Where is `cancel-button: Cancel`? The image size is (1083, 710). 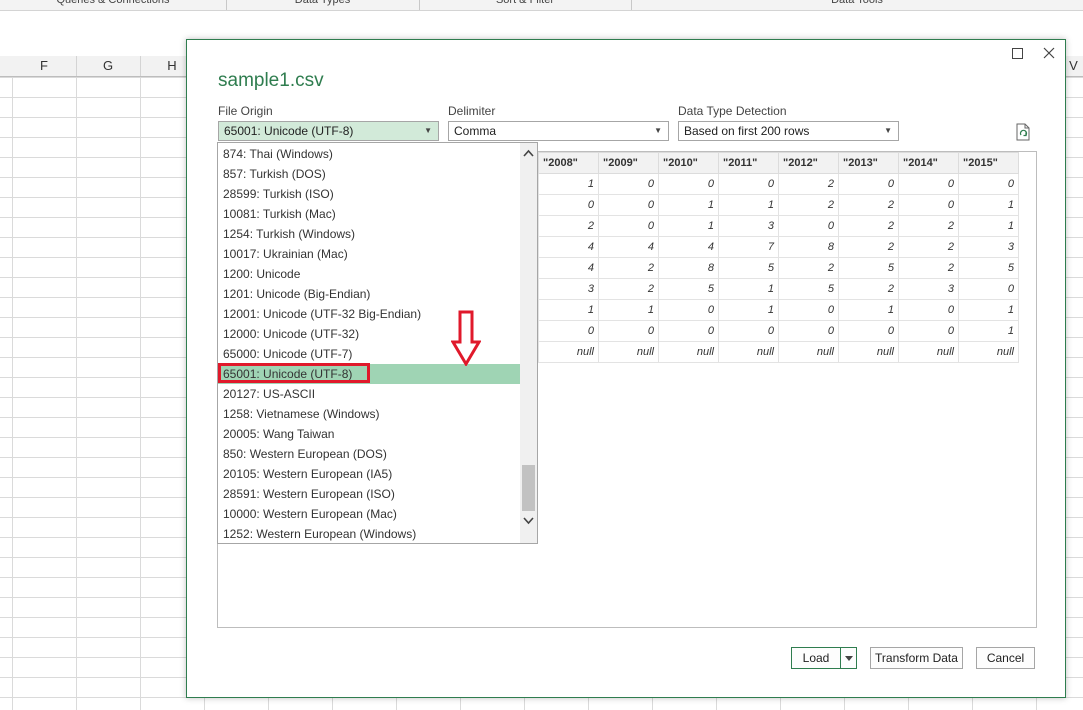 cancel-button: Cancel is located at coordinates (1005, 658).